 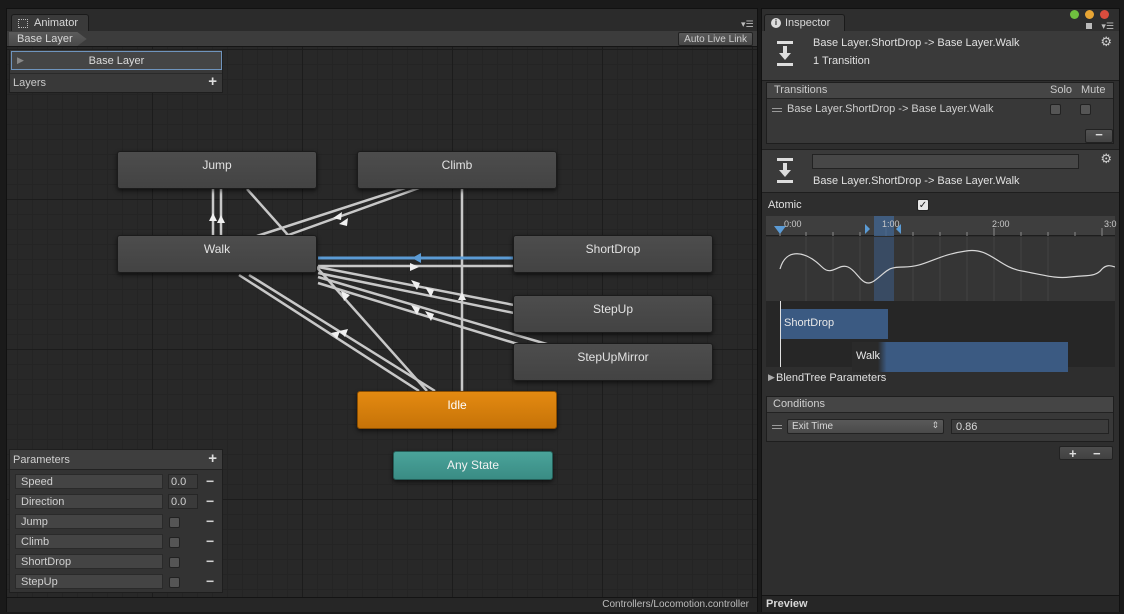 I want to click on menu-icon: ▾☰, so click(x=1107, y=26).